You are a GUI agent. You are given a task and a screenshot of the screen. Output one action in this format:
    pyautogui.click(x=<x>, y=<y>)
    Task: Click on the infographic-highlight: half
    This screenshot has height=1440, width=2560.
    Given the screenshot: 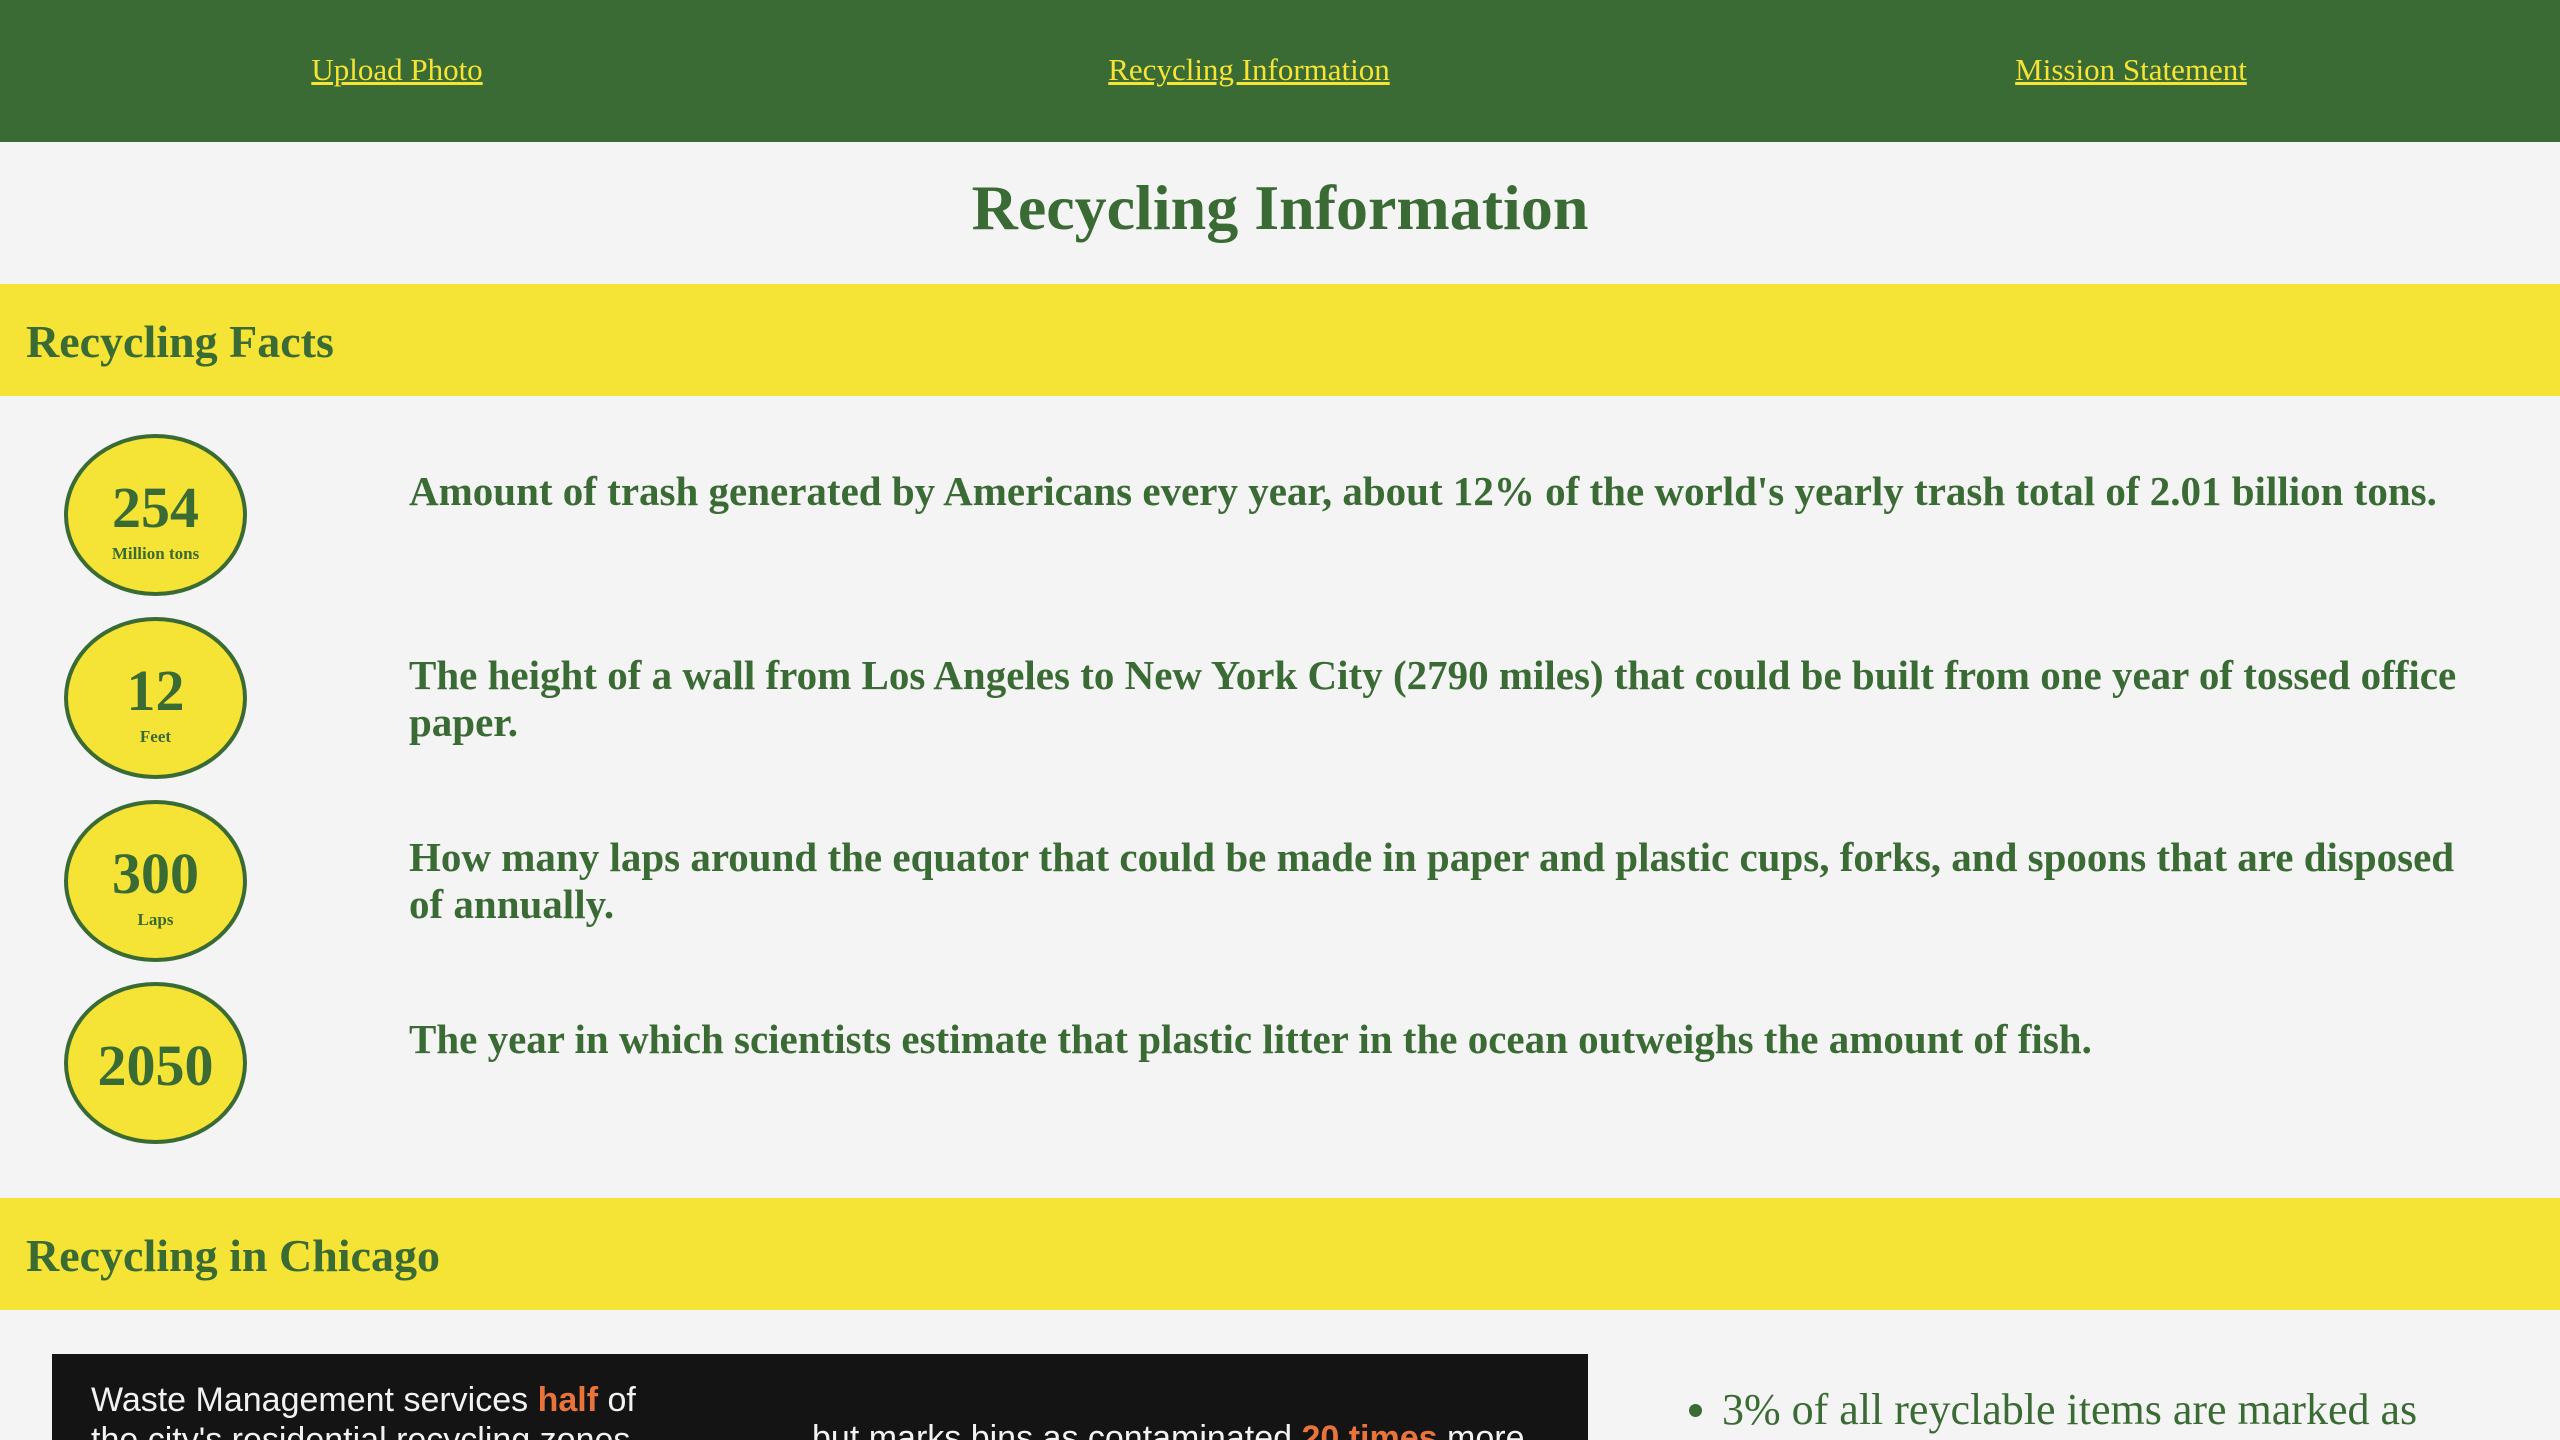 What is the action you would take?
    pyautogui.click(x=568, y=1400)
    